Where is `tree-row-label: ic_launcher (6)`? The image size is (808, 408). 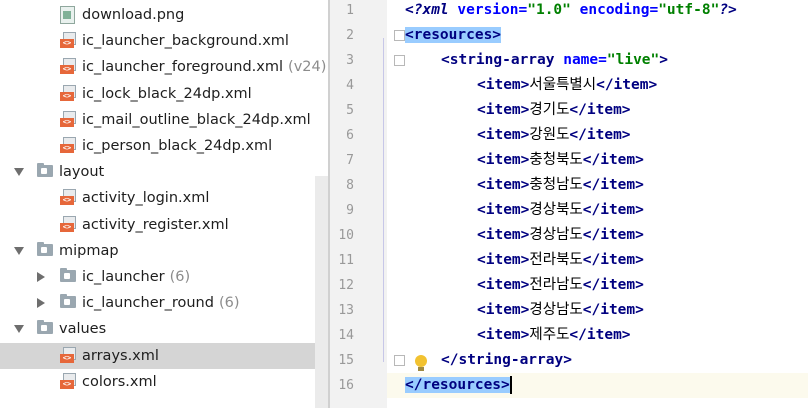
tree-row-label: ic_launcher (6) is located at coordinates (136, 277).